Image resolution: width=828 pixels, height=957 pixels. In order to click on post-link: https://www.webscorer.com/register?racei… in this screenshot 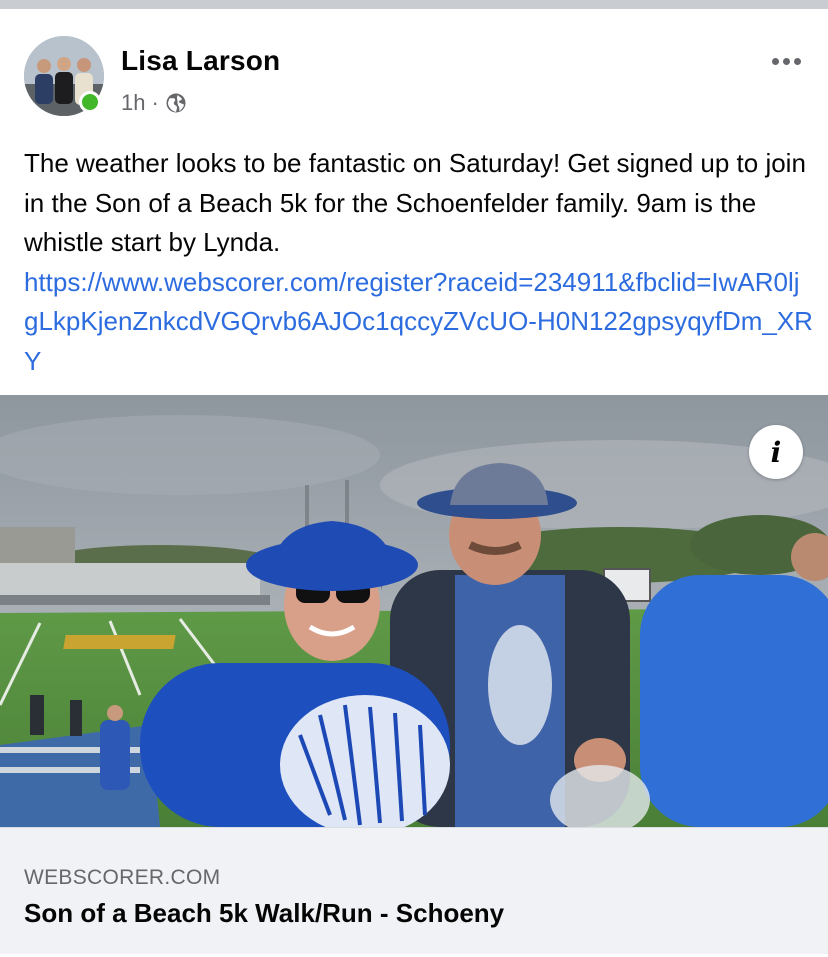, I will do `click(418, 321)`.